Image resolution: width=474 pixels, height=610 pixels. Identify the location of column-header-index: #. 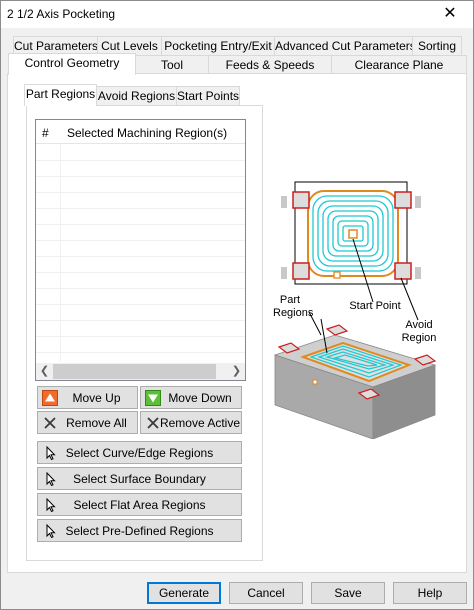
(45, 133).